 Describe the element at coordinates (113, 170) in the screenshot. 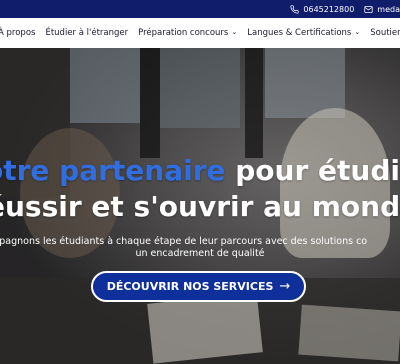

I see `headline-accent-text: otre partenaire` at that location.